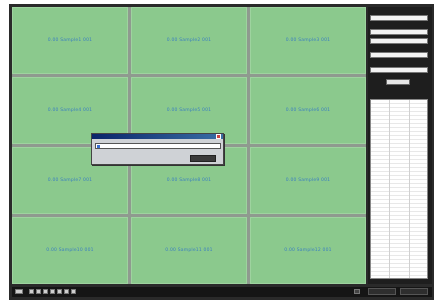  Describe the element at coordinates (222, 292) in the screenshot. I see `bottom-toolbar` at that location.